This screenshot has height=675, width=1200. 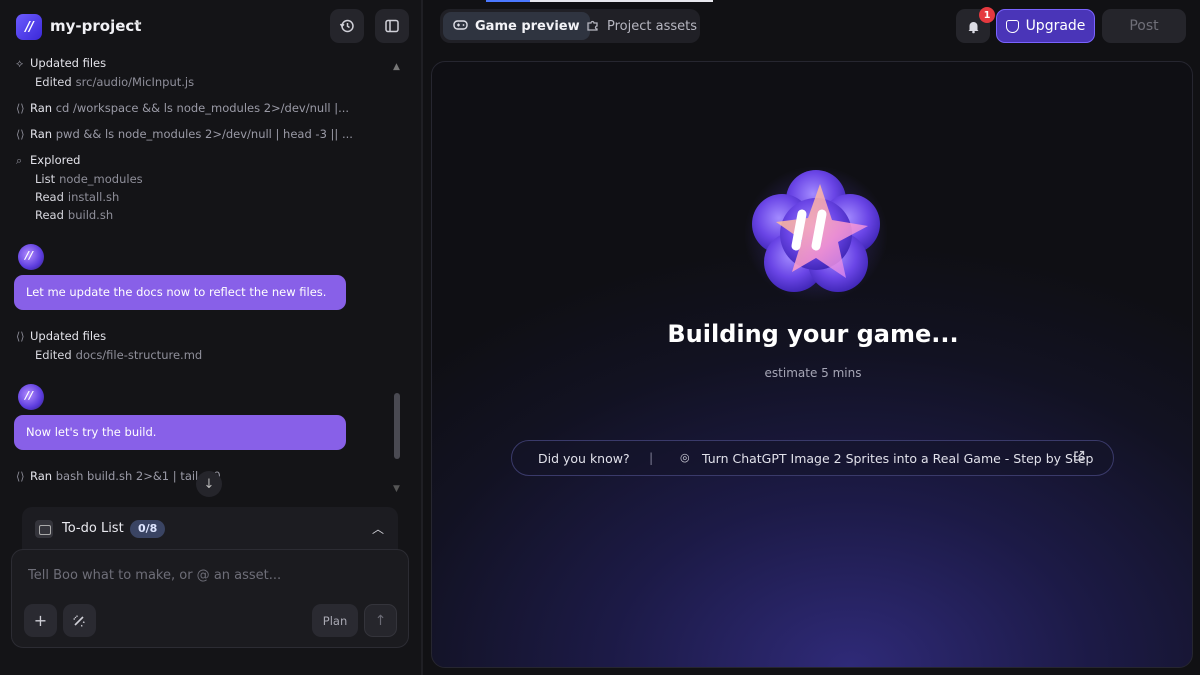 What do you see at coordinates (652, 26) in the screenshot?
I see `tab-label: Project assets` at bounding box center [652, 26].